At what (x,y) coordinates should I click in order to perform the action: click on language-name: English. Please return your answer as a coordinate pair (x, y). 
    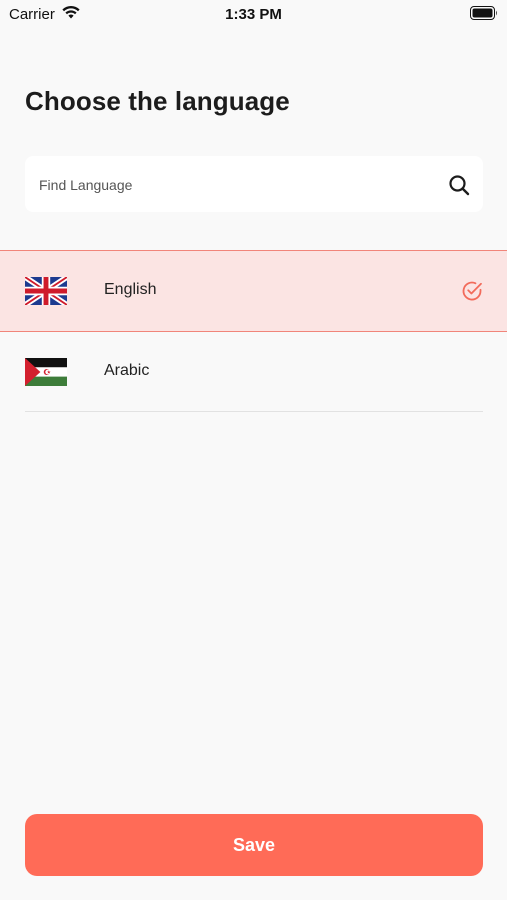
    Looking at the image, I should click on (130, 289).